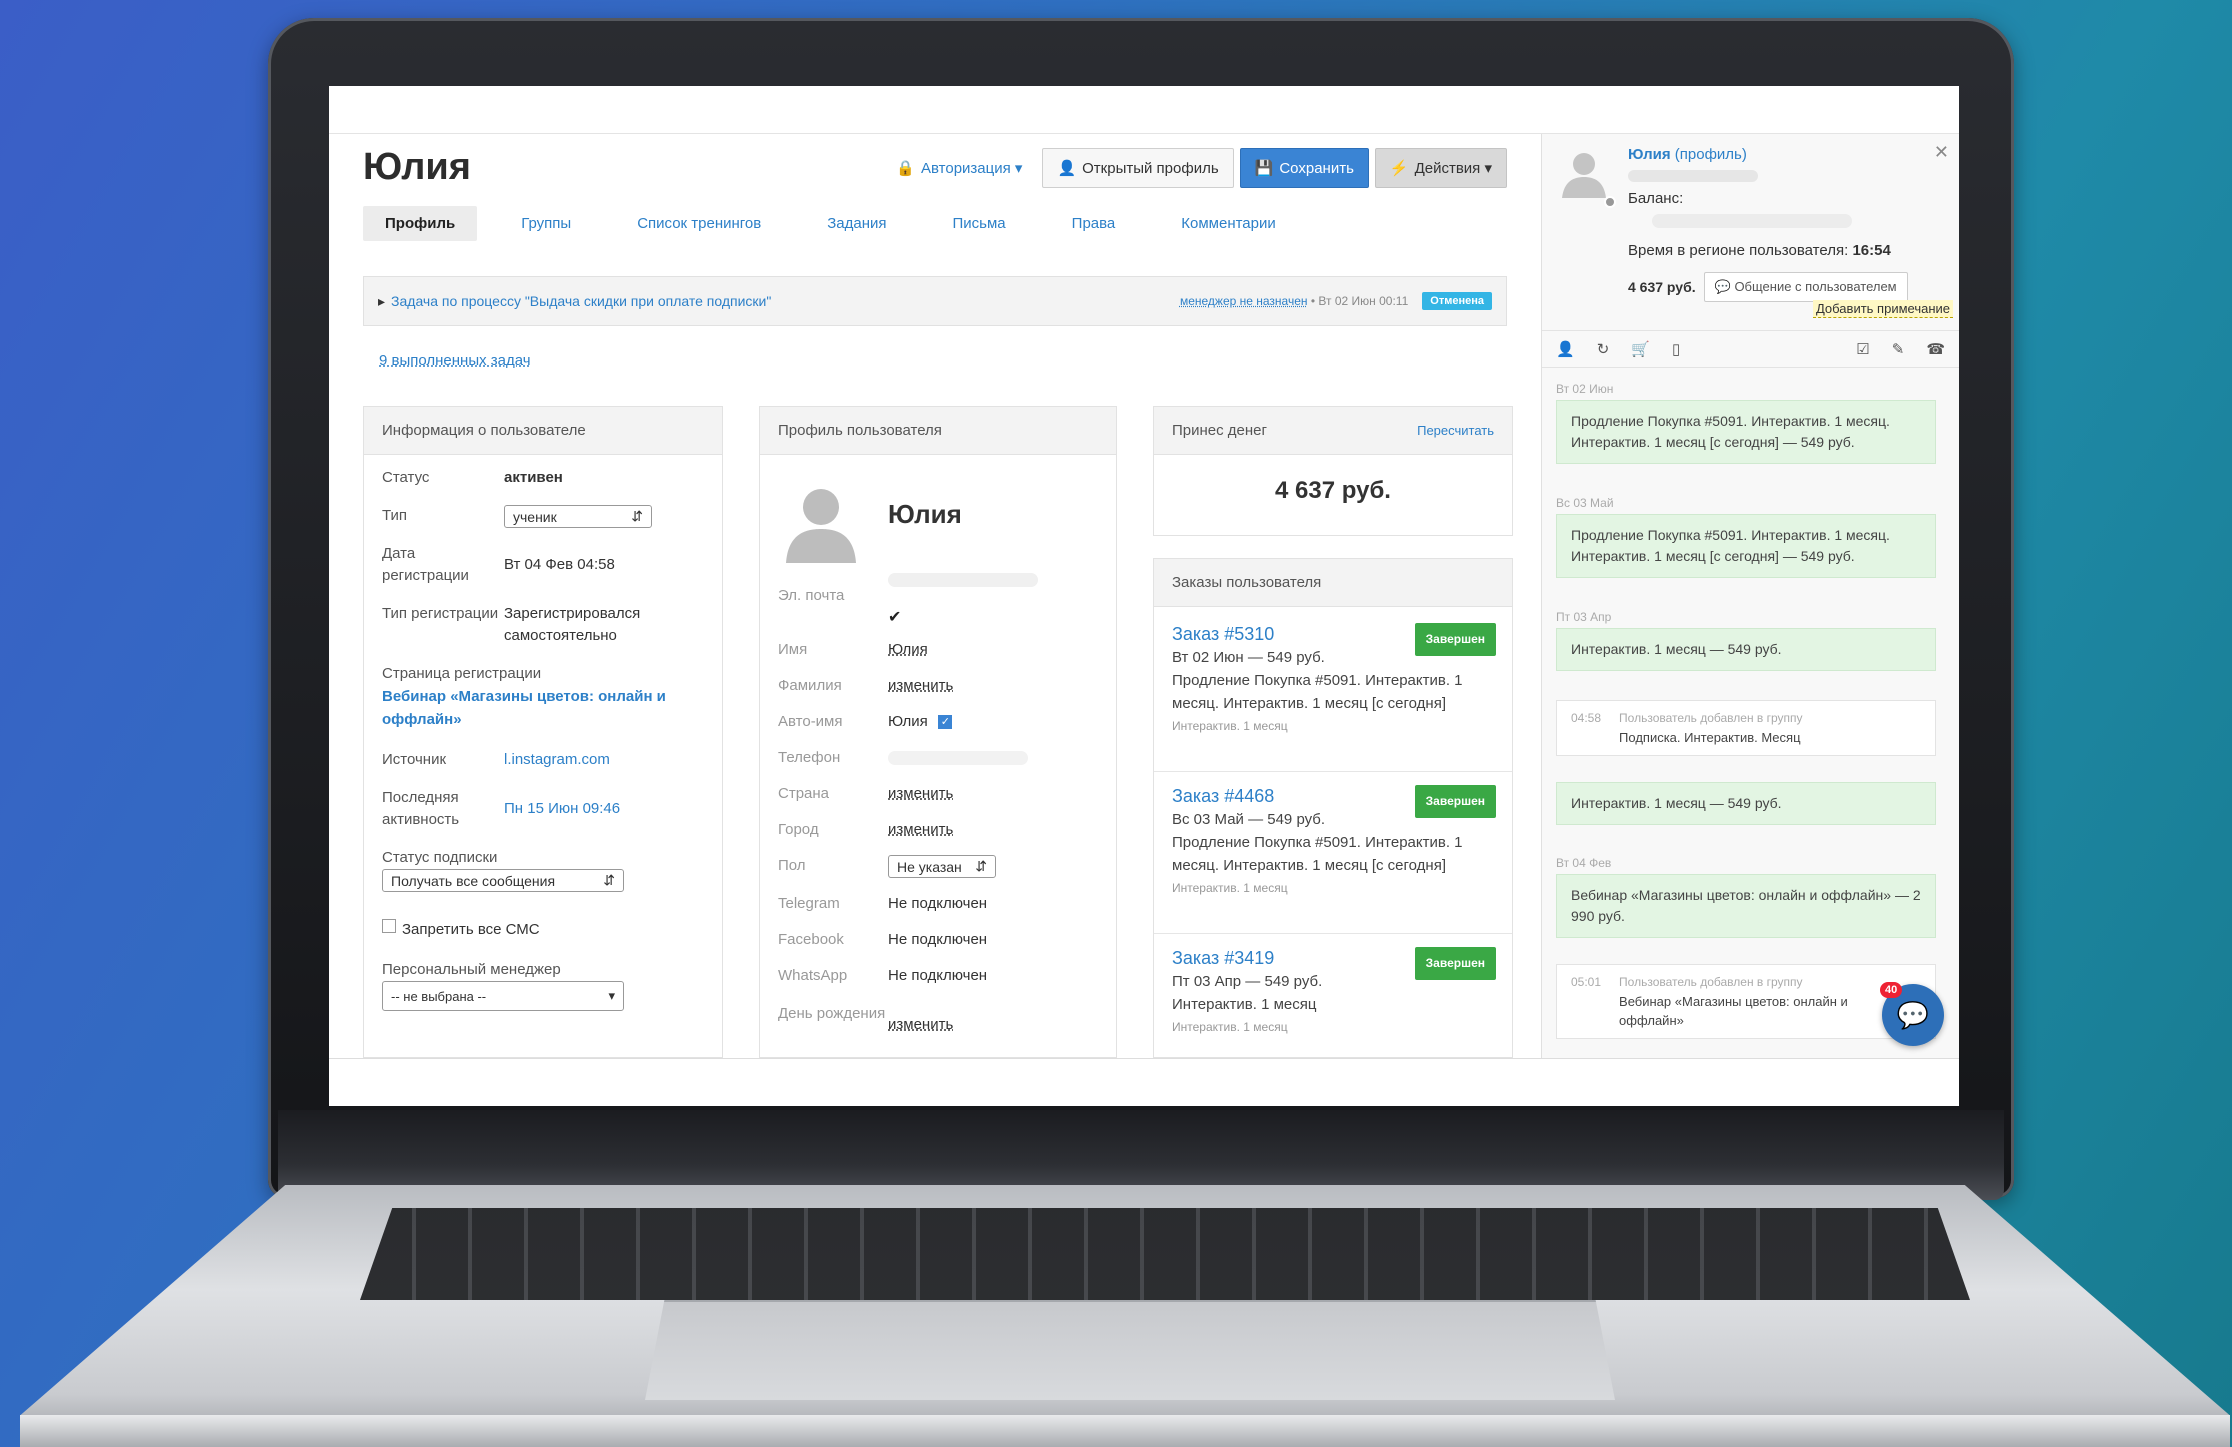  I want to click on laptop-front-edge, so click(1125, 1431).